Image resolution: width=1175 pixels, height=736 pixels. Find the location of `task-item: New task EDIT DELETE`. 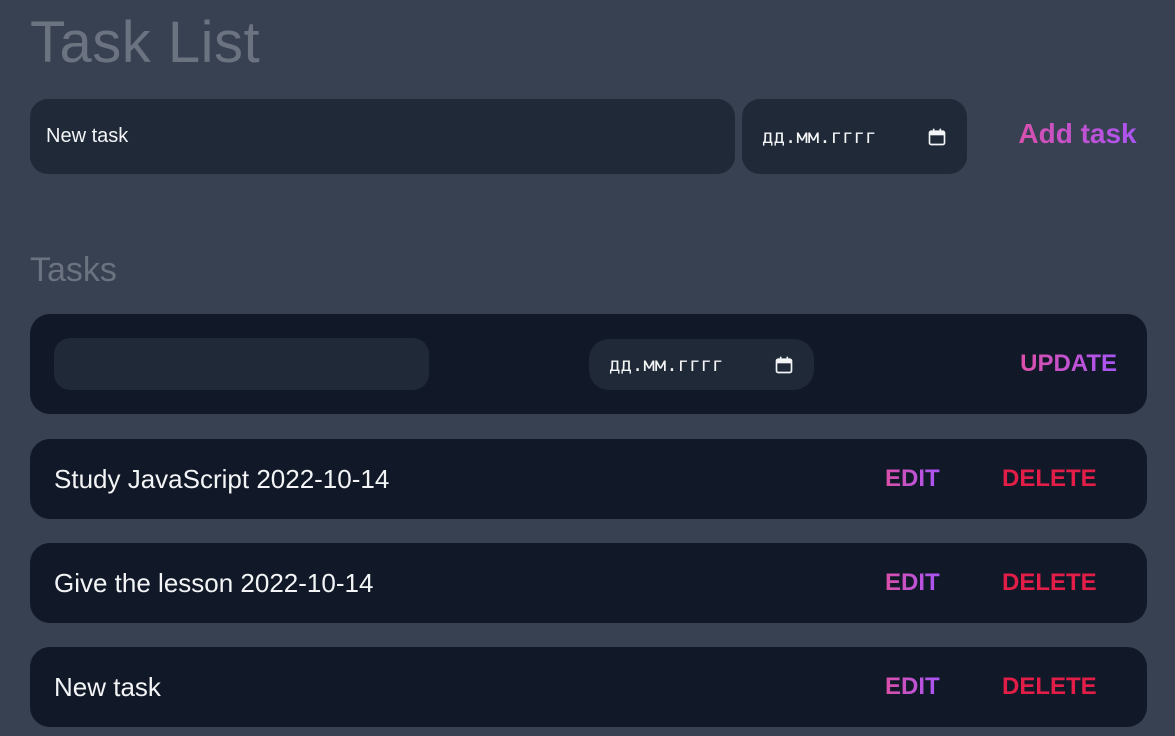

task-item: New task EDIT DELETE is located at coordinates (588, 687).